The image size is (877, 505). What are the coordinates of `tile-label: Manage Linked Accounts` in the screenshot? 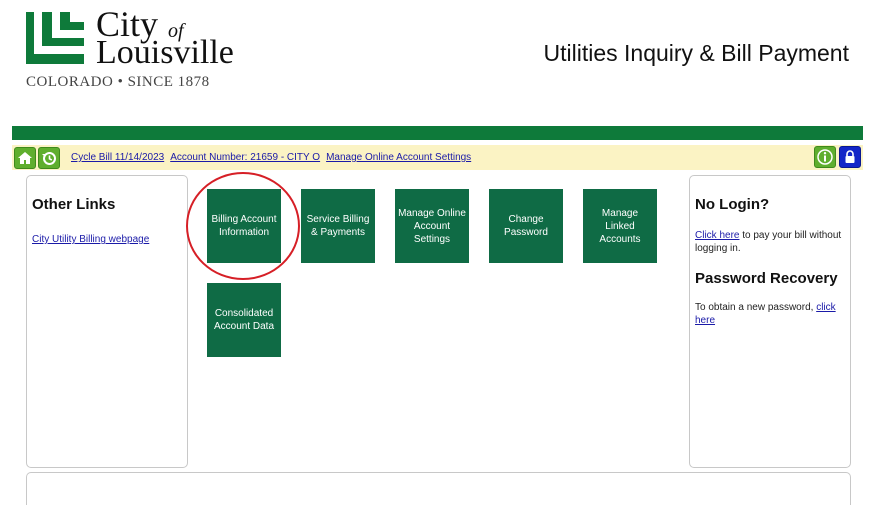 It's located at (620, 226).